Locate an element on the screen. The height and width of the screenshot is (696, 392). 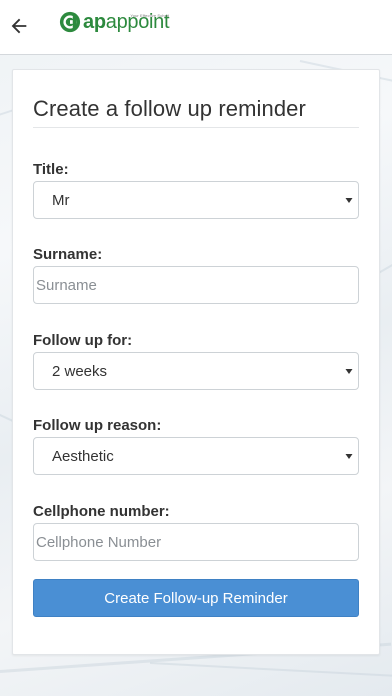
surname-input is located at coordinates (196, 285).